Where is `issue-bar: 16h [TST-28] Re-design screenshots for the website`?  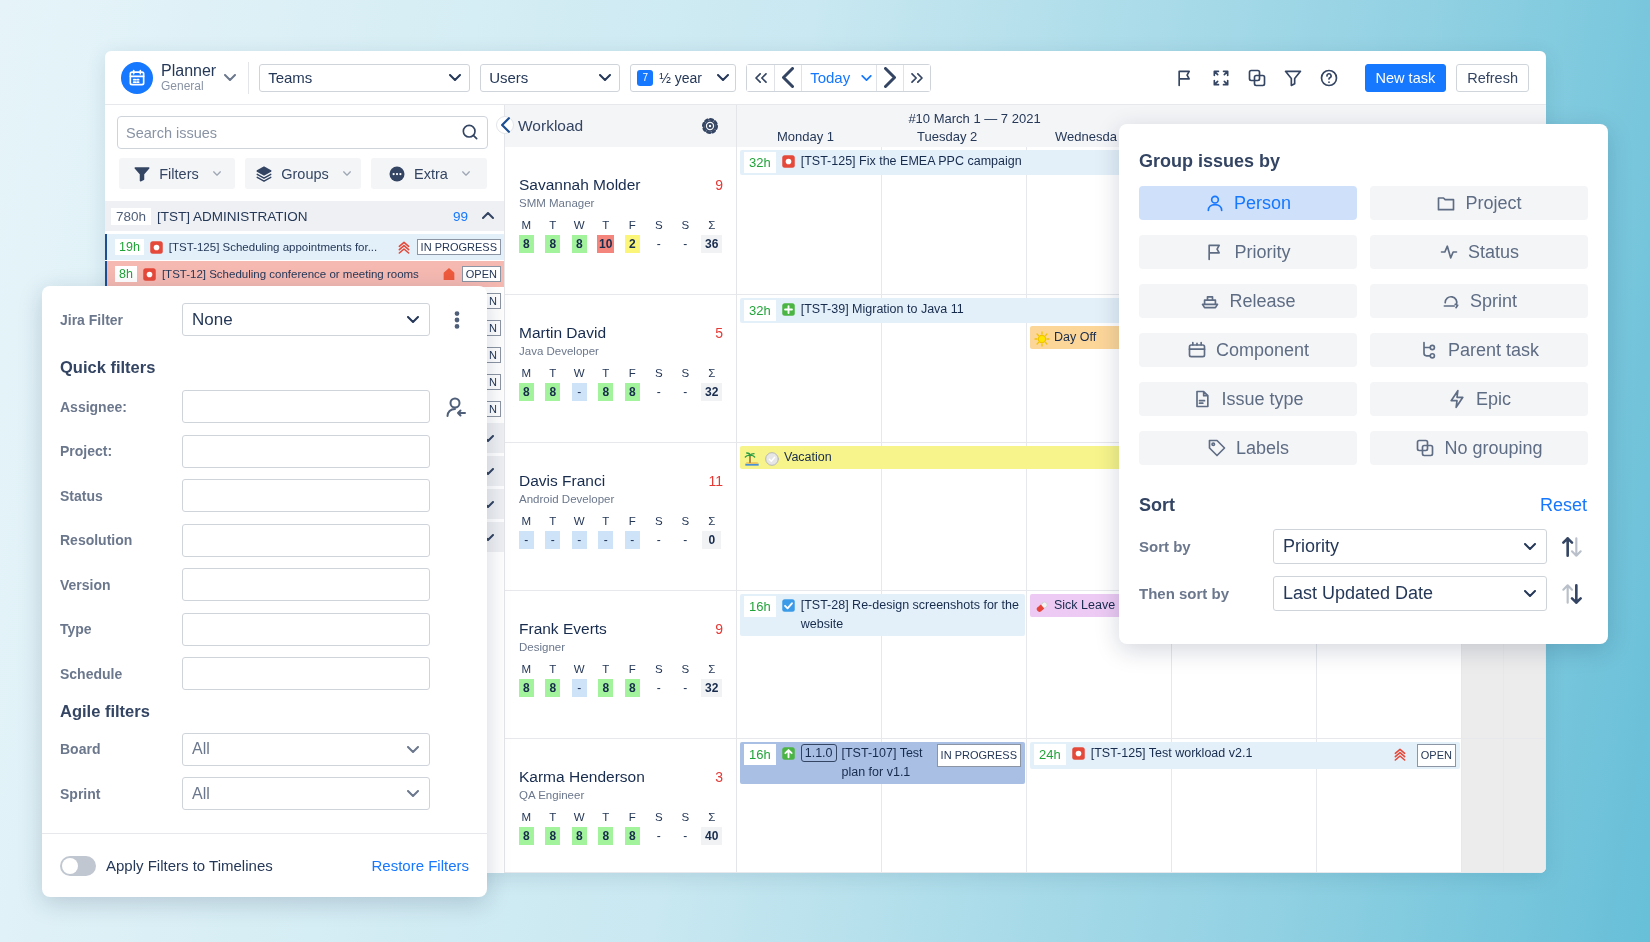
issue-bar: 16h [TST-28] Re-design screenshots for the website is located at coordinates (882, 615).